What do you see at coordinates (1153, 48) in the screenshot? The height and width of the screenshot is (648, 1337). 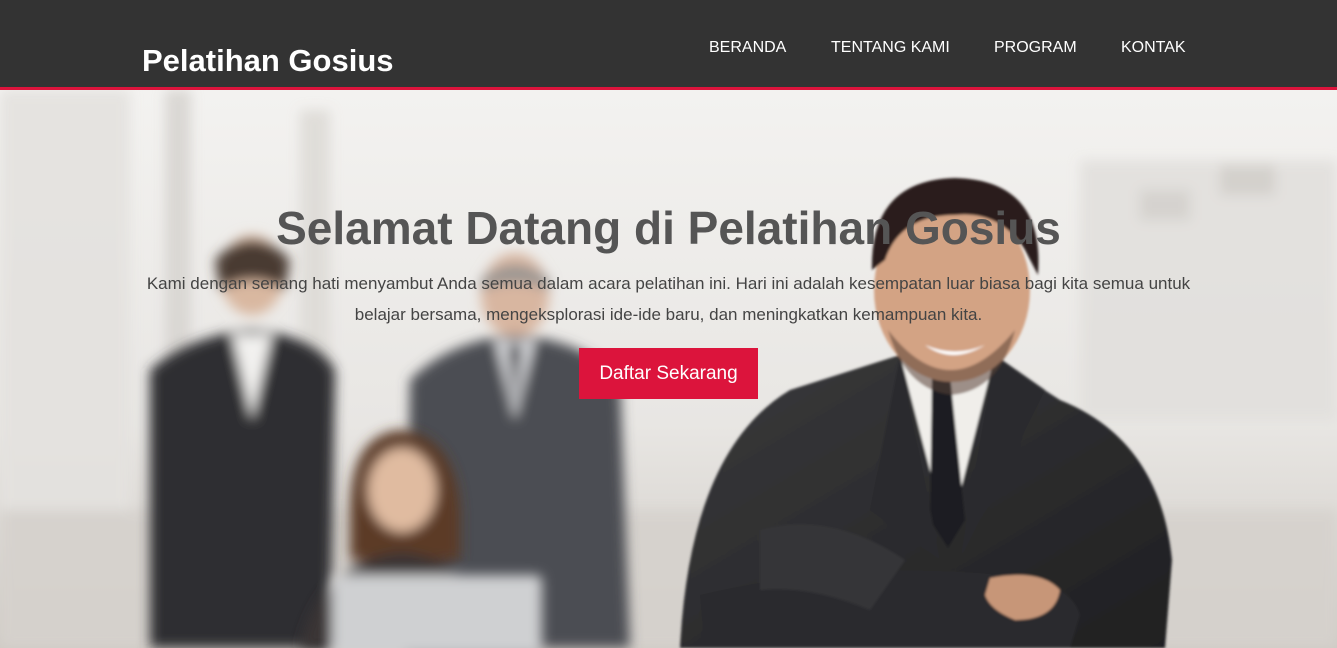 I see `nav-link-kontak: KONTAK` at bounding box center [1153, 48].